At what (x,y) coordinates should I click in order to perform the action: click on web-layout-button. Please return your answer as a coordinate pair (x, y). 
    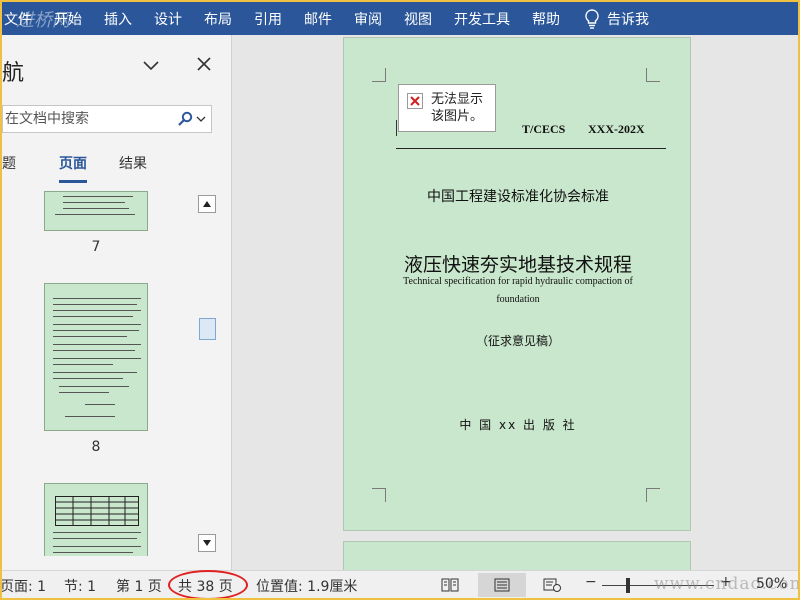
    Looking at the image, I should click on (552, 585).